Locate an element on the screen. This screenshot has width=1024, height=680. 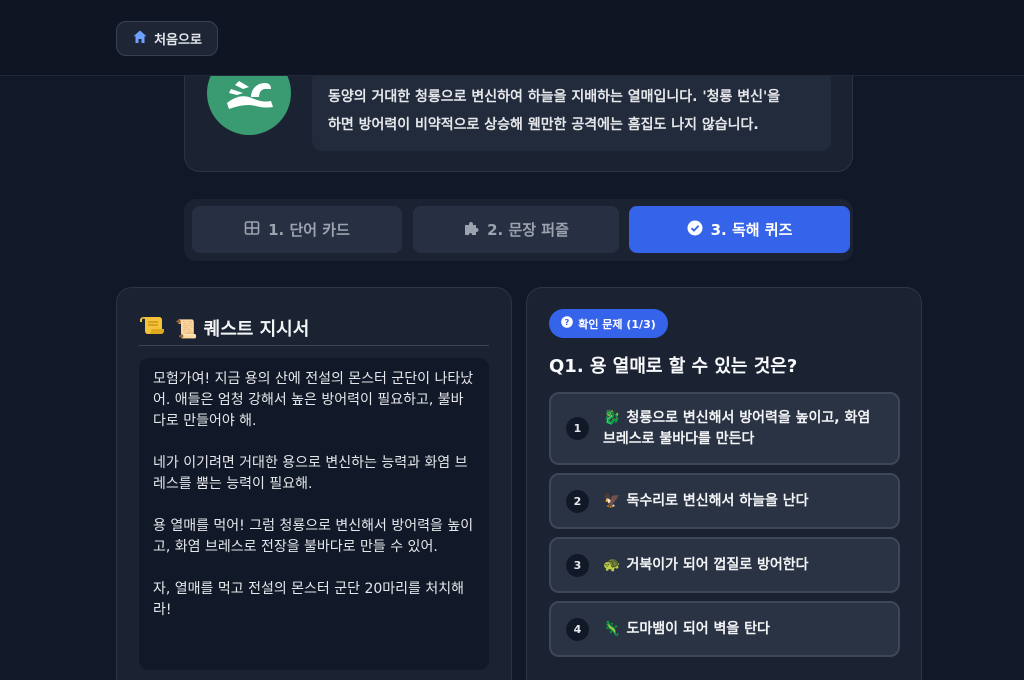
quest-header: 📜 퀘스트 지시서 is located at coordinates (314, 328).